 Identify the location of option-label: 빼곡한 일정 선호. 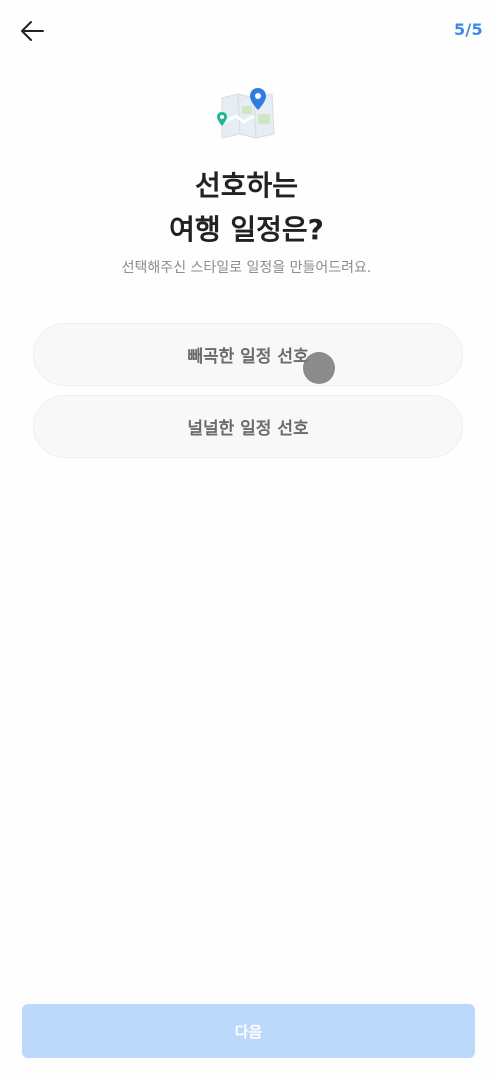
(248, 357).